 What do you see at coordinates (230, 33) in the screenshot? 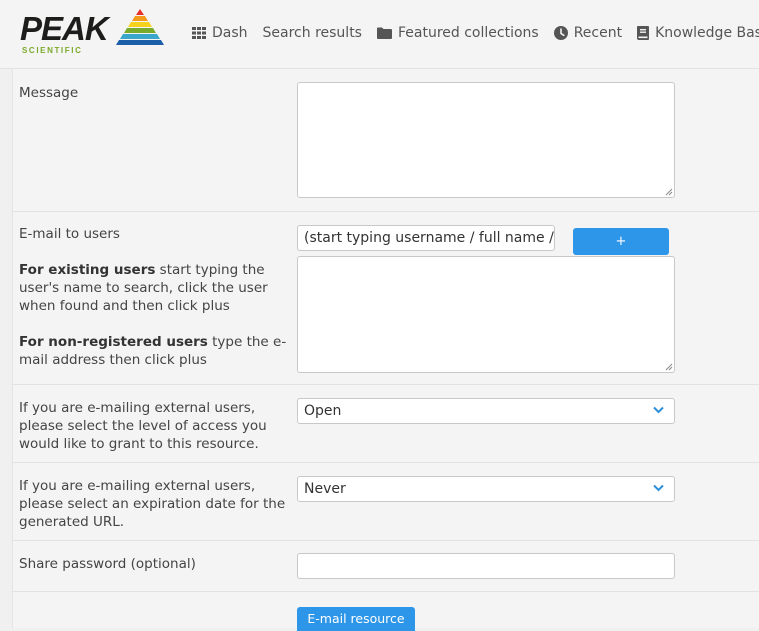
I see `nav-dash-label: Dash` at bounding box center [230, 33].